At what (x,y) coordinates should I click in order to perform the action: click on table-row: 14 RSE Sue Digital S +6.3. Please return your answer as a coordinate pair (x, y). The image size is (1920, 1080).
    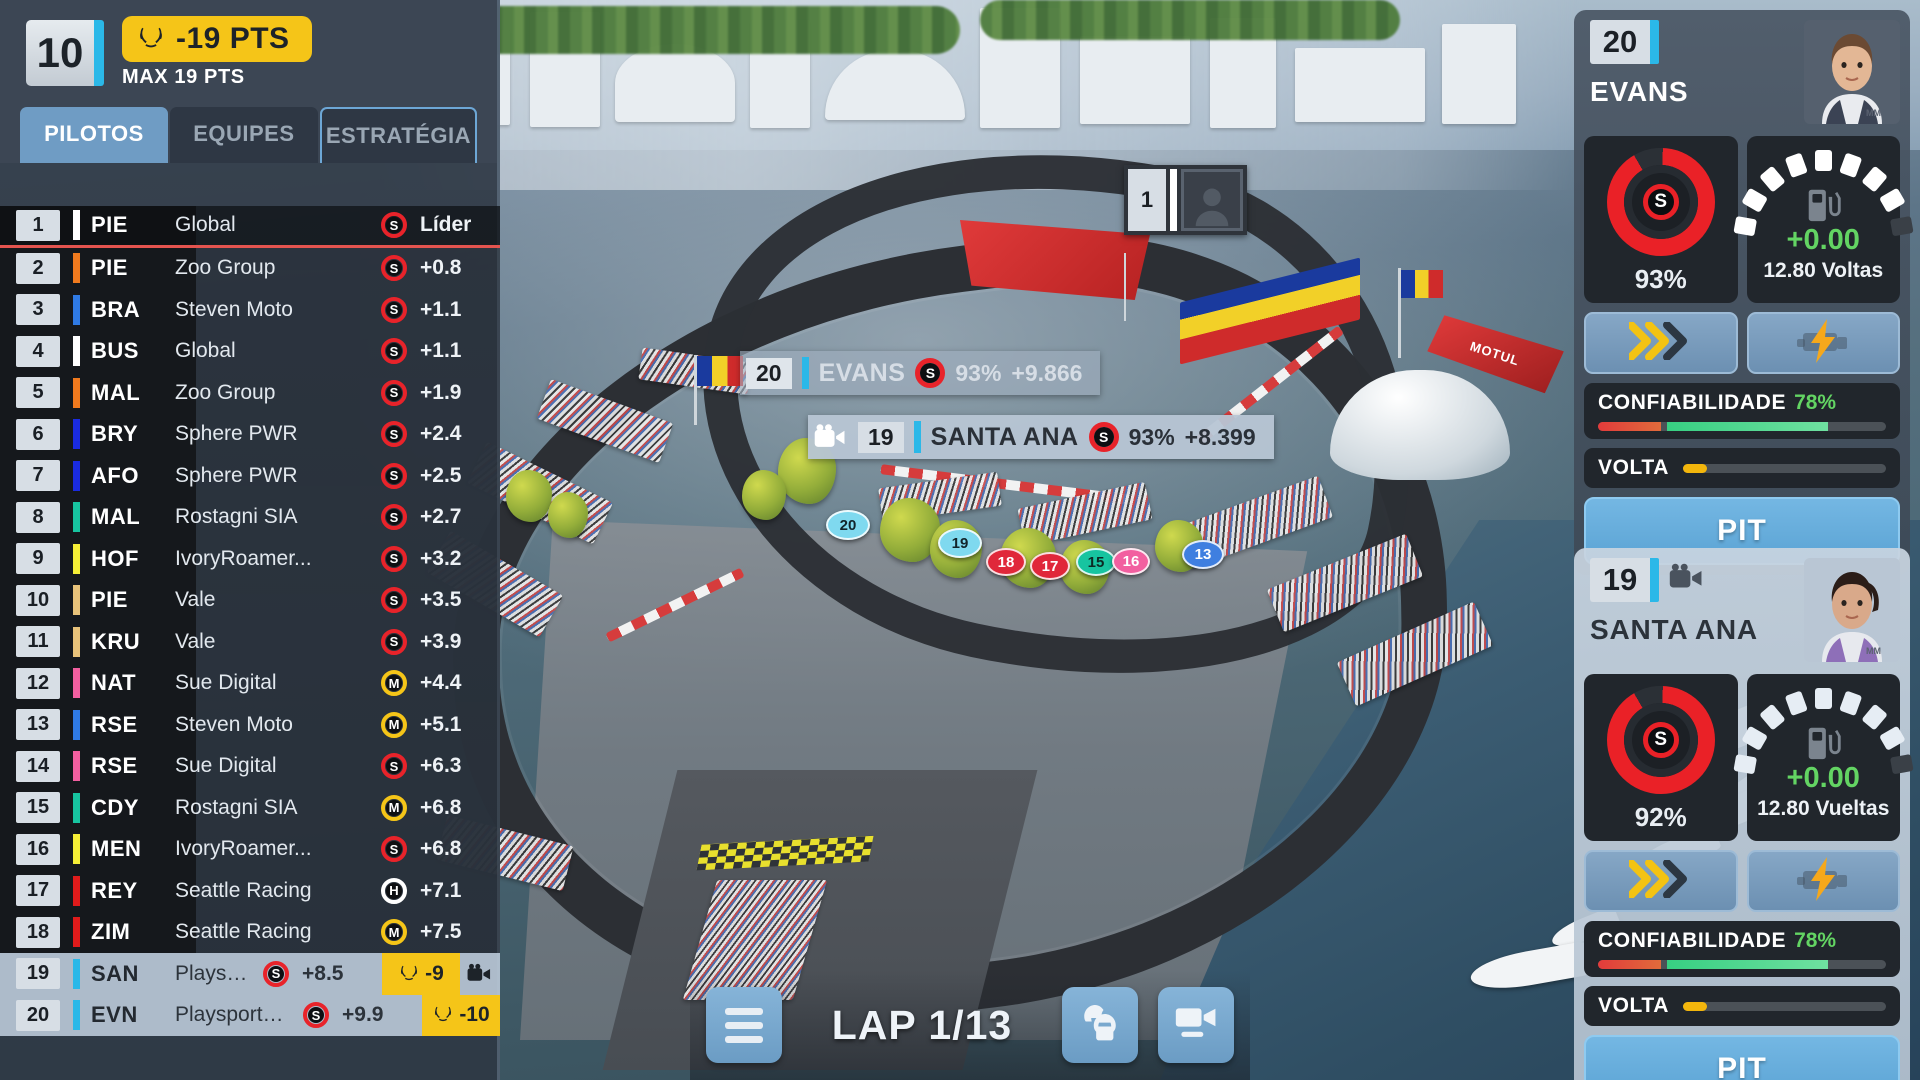
    Looking at the image, I should click on (250, 766).